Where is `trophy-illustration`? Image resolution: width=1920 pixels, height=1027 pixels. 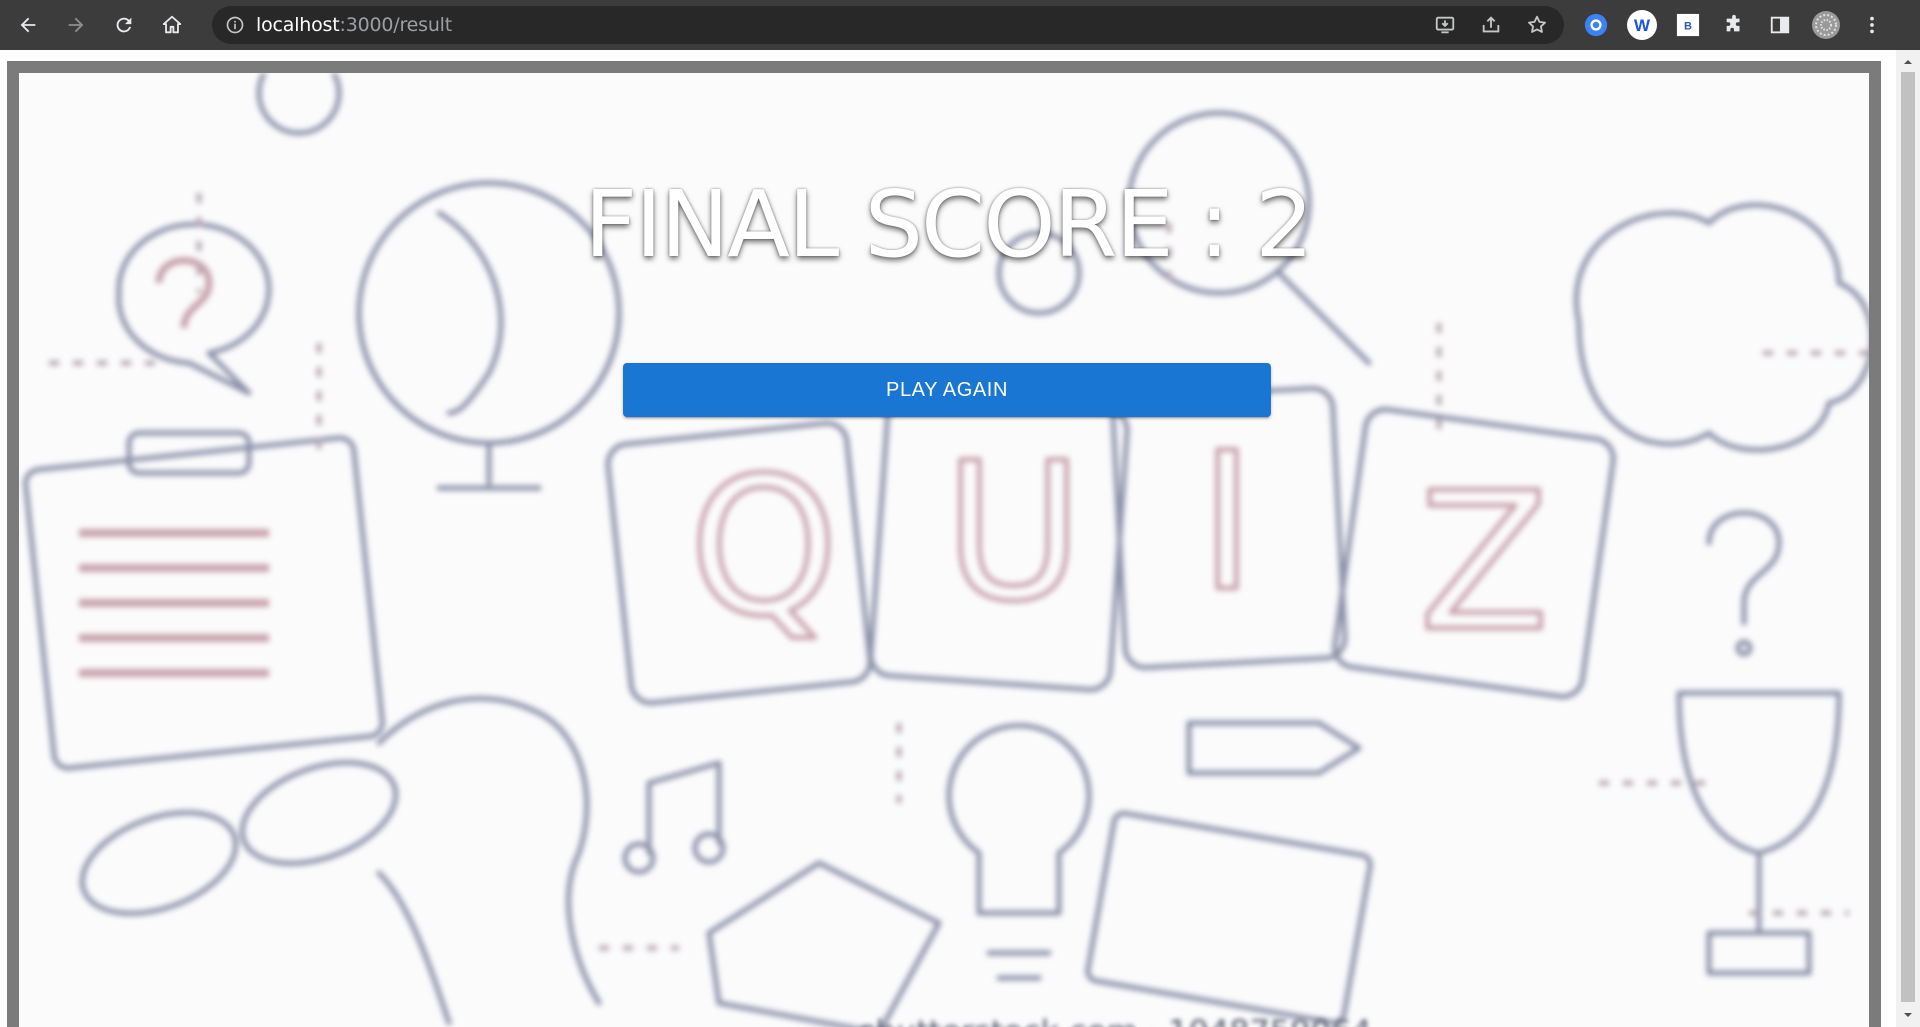 trophy-illustration is located at coordinates (1759, 833).